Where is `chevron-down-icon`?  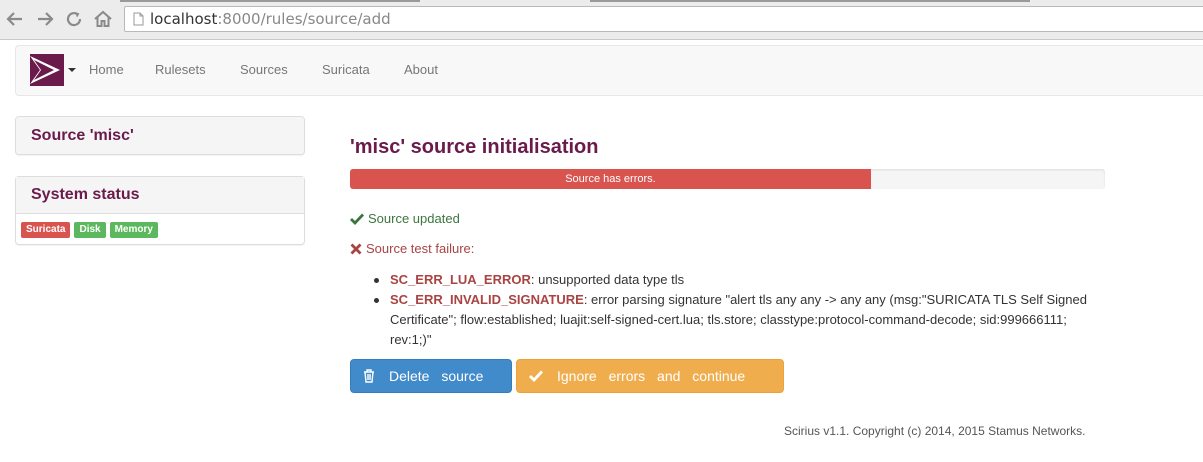
chevron-down-icon is located at coordinates (72, 70).